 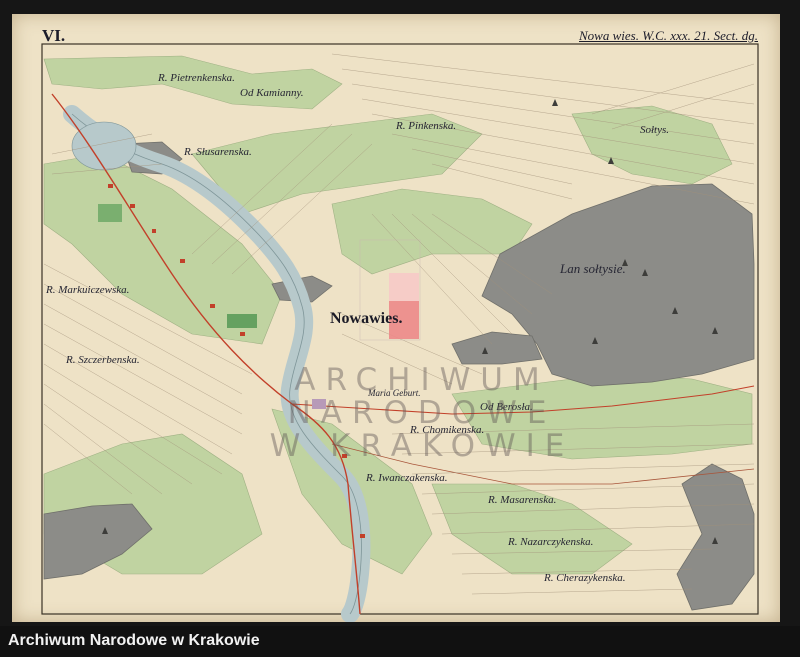 What do you see at coordinates (551, 542) in the screenshot?
I see `label-r-nazarczykenska: R. Nazarczykenska.` at bounding box center [551, 542].